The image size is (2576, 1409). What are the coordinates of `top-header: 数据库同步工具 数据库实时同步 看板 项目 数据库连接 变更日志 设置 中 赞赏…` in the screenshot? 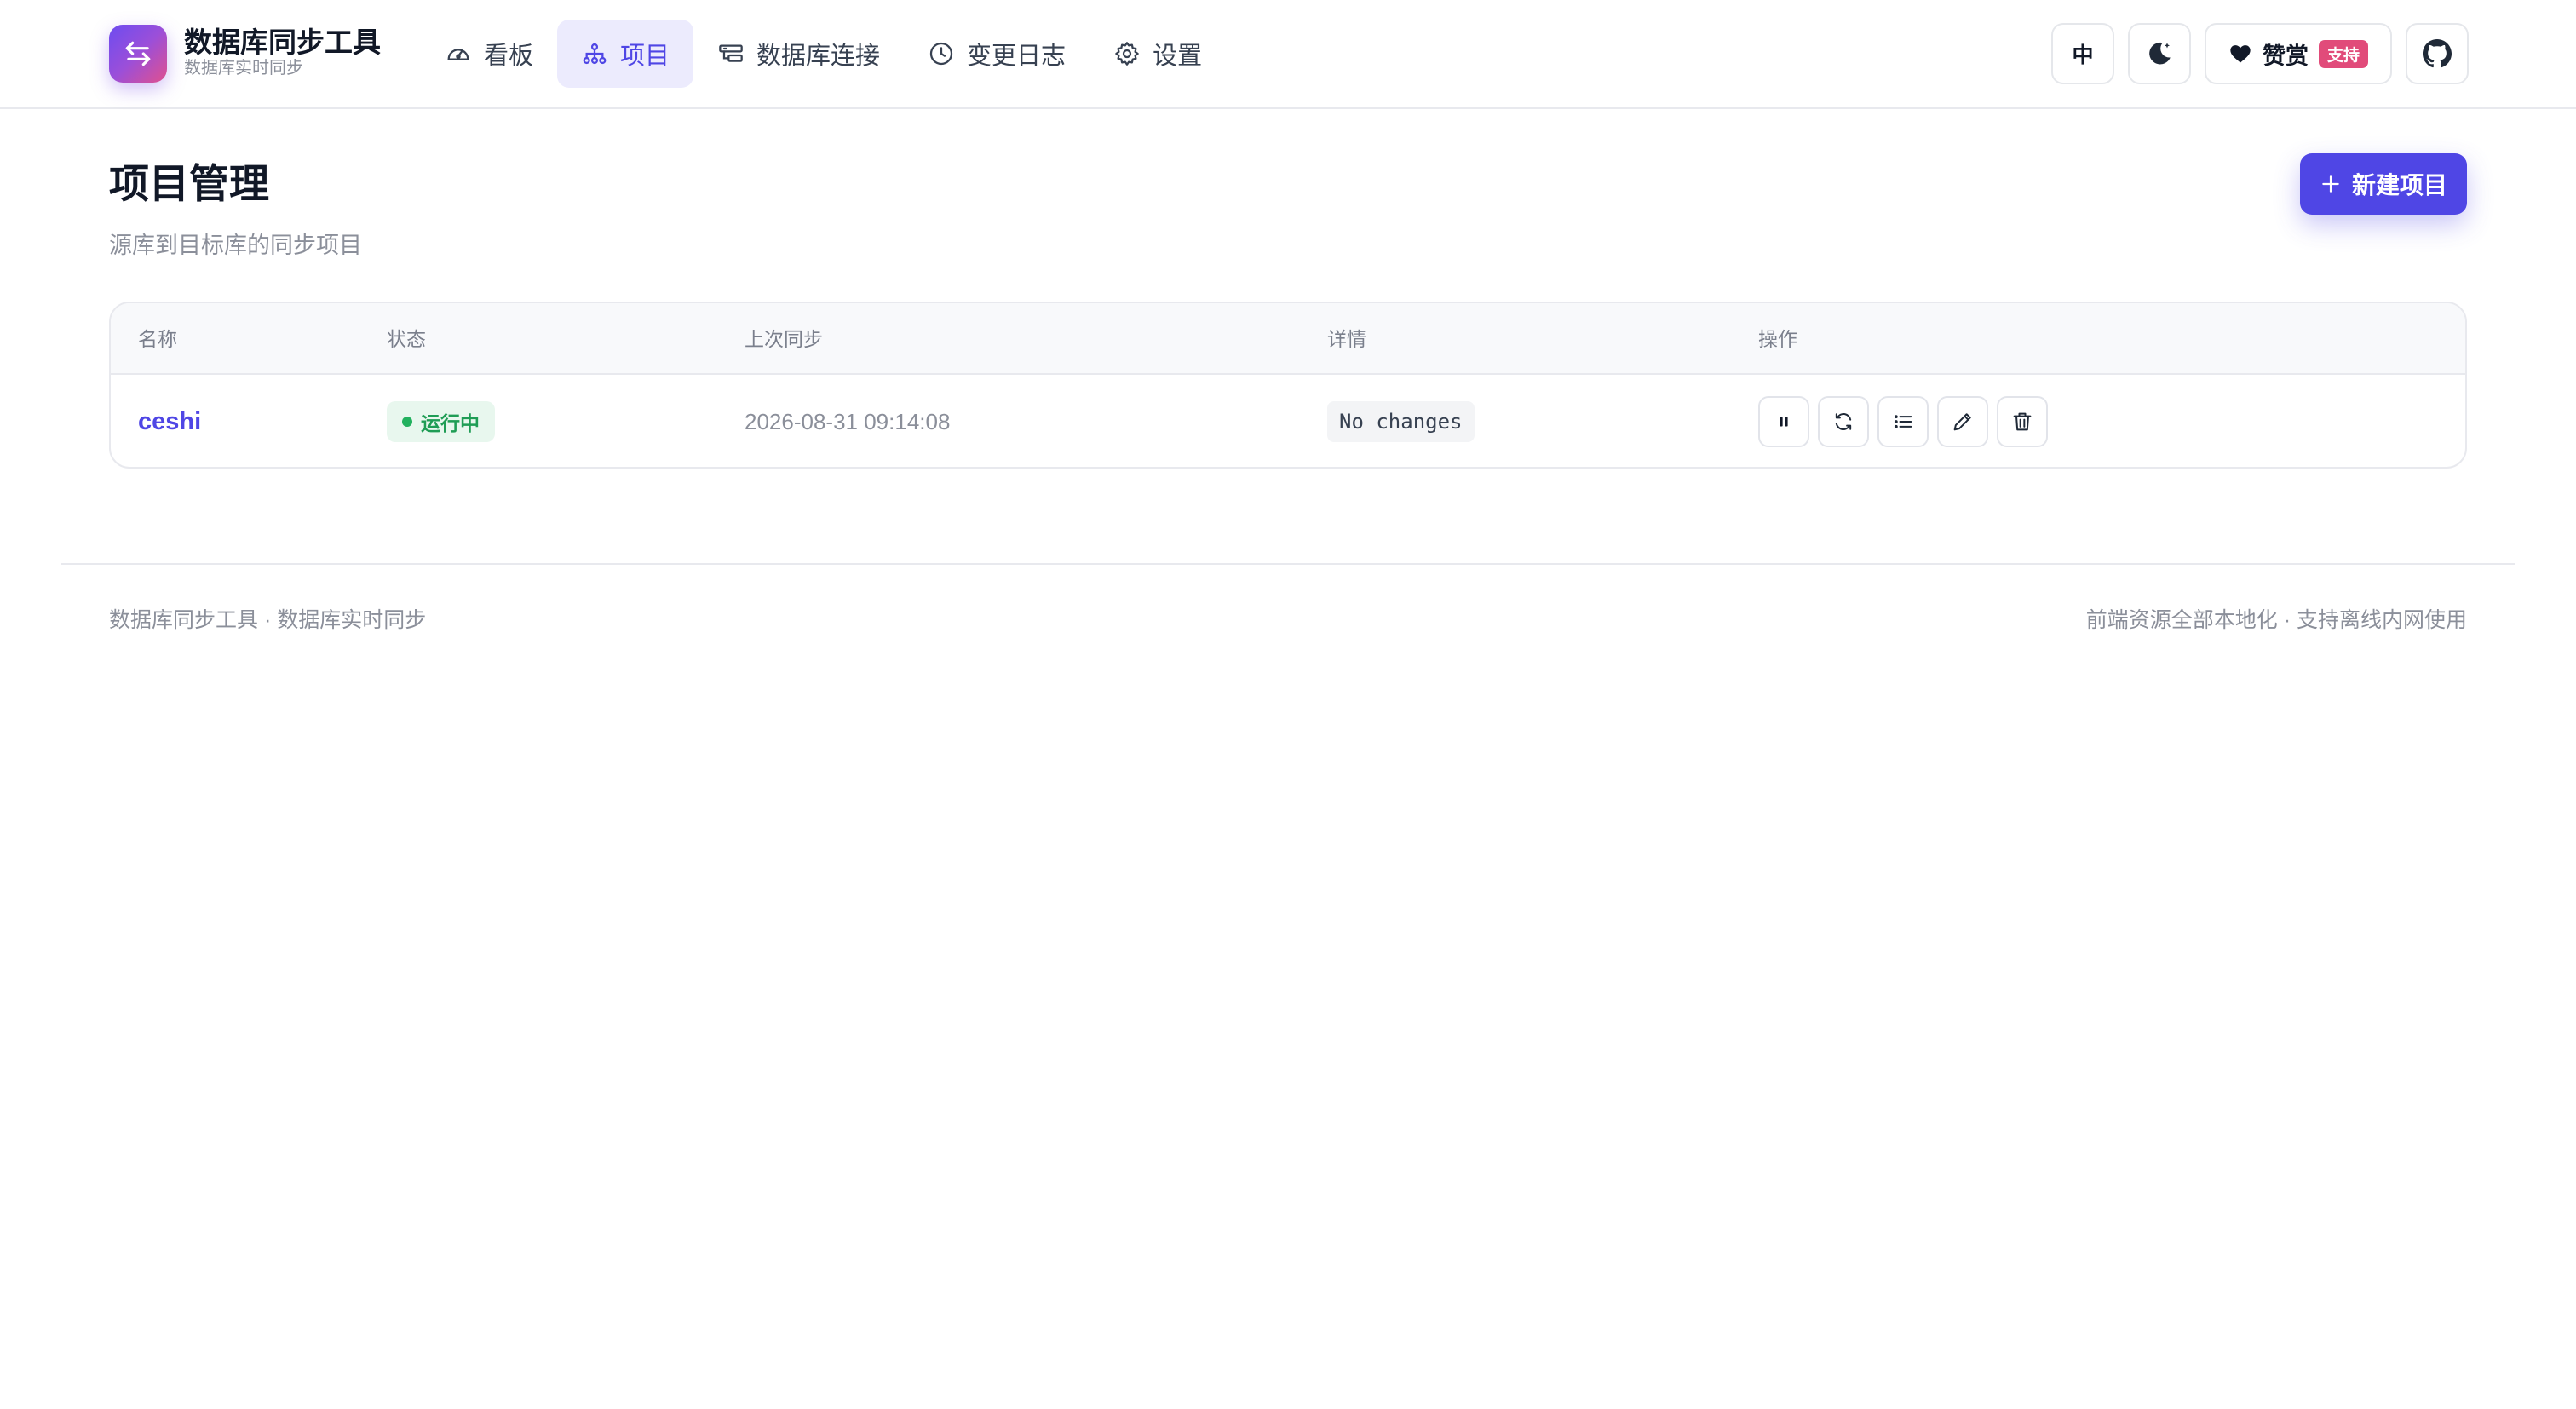 It's located at (1288, 54).